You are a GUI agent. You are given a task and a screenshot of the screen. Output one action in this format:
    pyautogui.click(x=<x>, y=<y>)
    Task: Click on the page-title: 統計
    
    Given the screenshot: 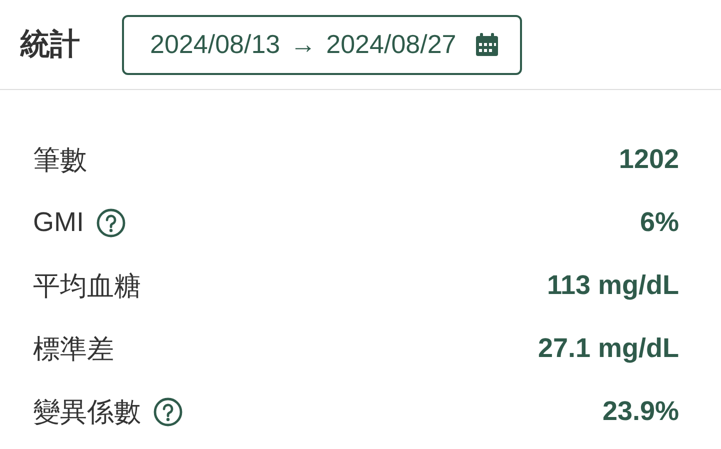 What is the action you would take?
    pyautogui.click(x=50, y=45)
    